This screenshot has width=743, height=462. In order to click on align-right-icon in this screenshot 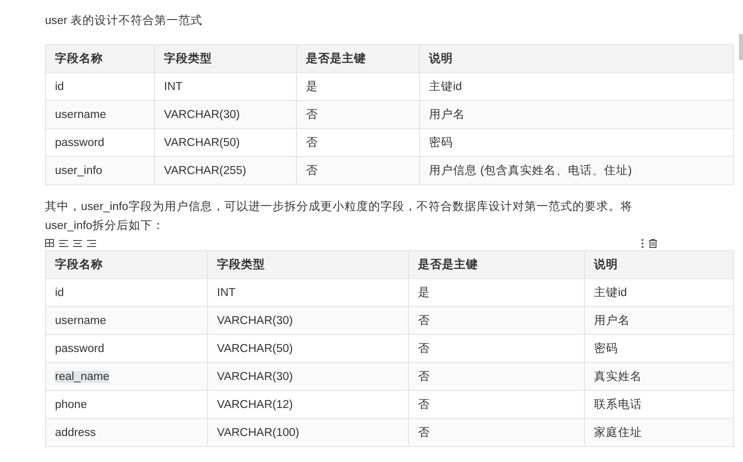, I will do `click(91, 243)`.